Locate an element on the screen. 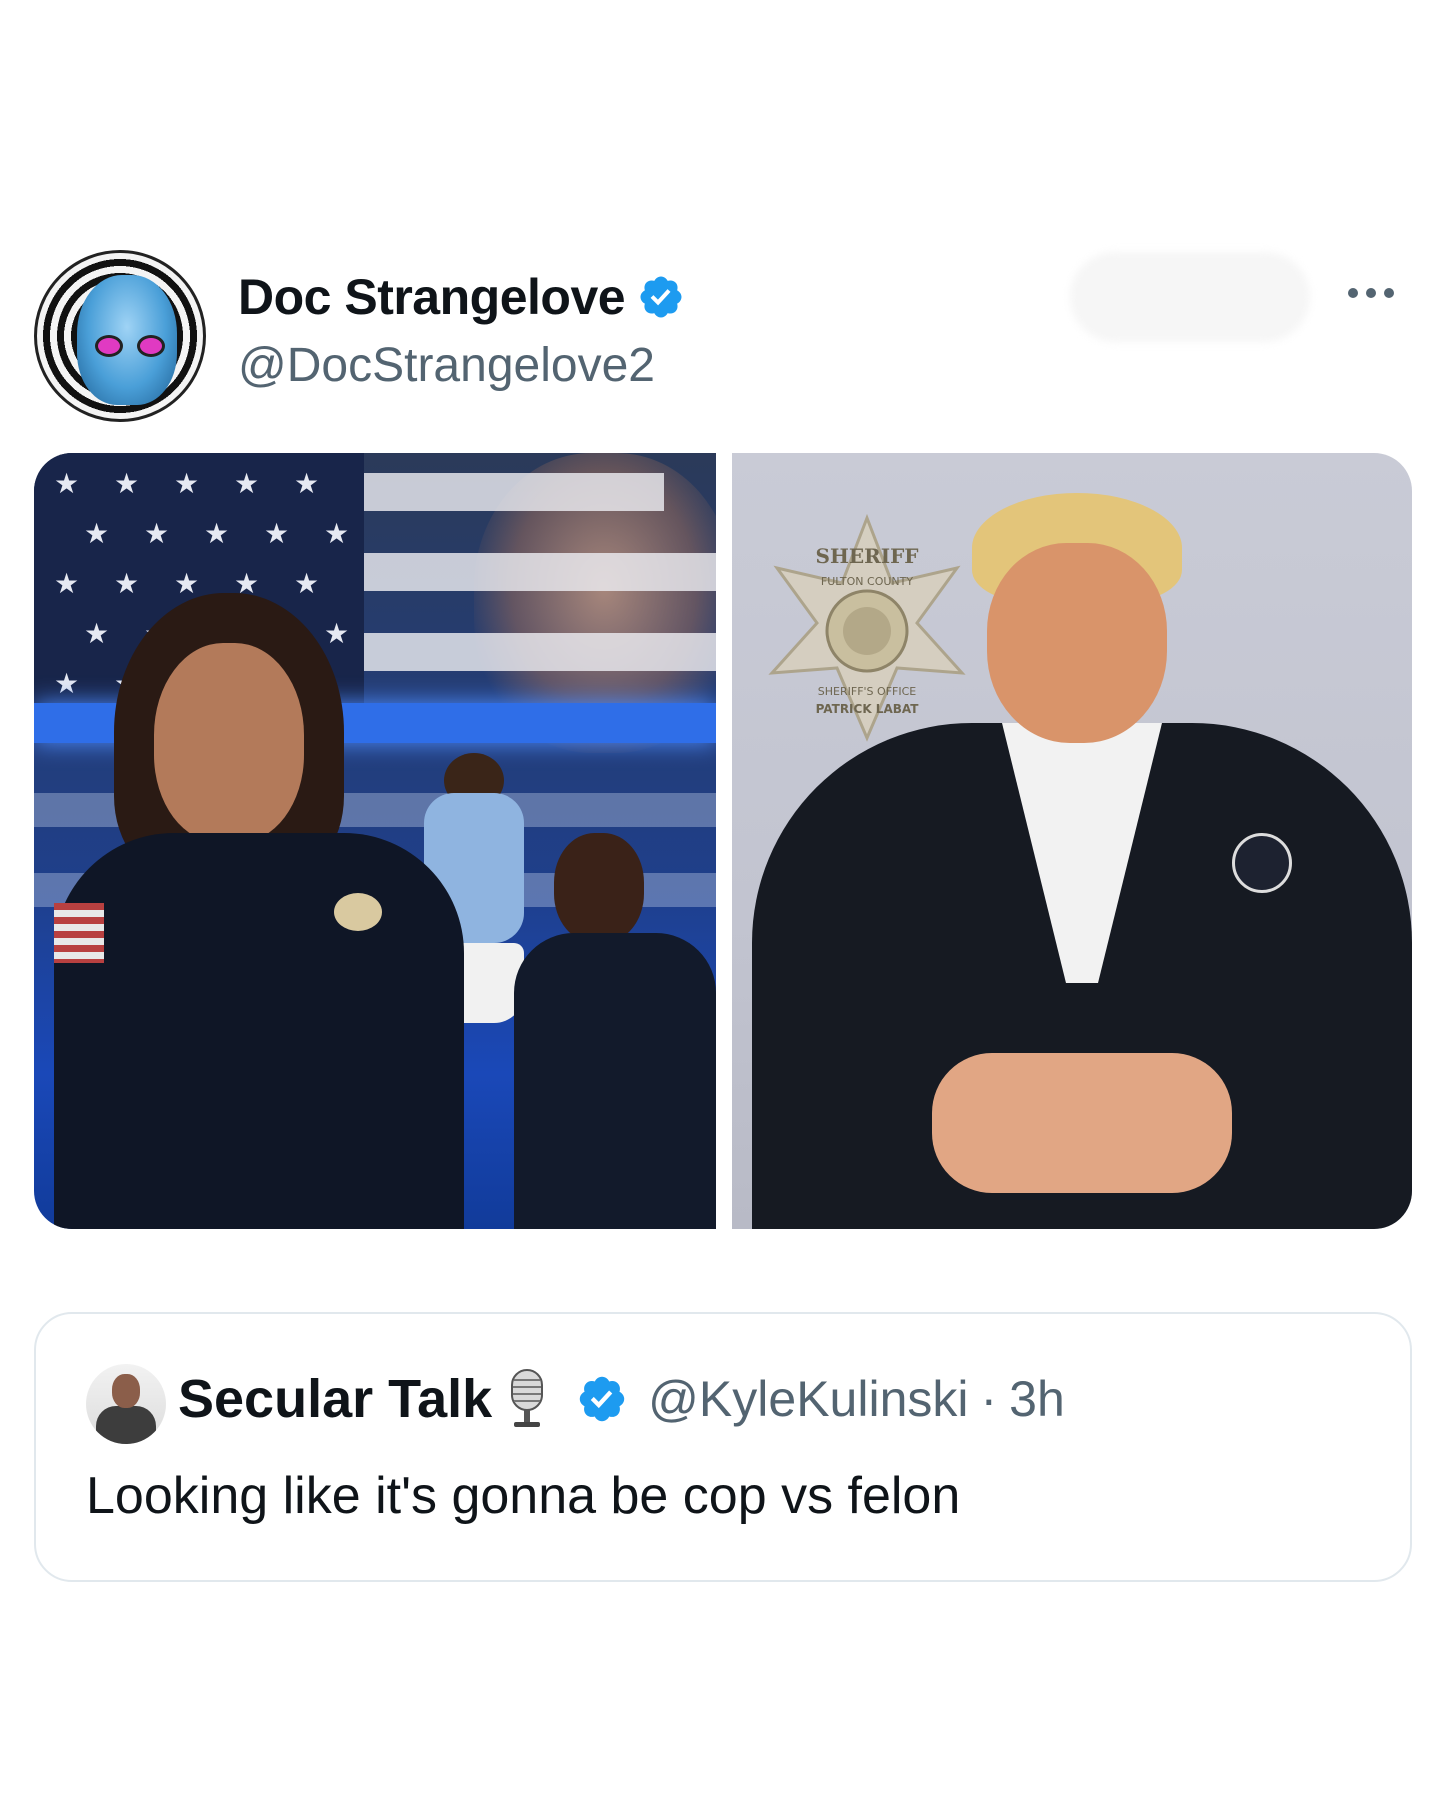  quoted-author-row: Secular Talk @KyleKulinski · 3h is located at coordinates (621, 1399).